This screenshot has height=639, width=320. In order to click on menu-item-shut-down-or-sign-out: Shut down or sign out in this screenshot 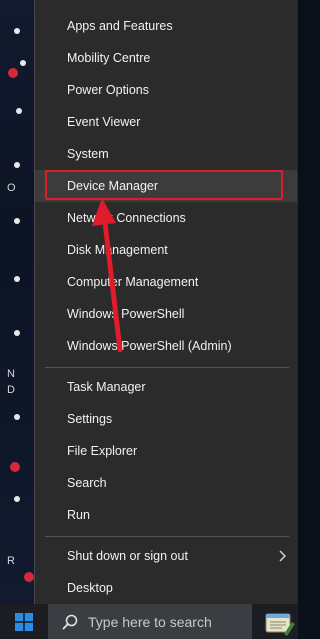, I will do `click(166, 556)`.